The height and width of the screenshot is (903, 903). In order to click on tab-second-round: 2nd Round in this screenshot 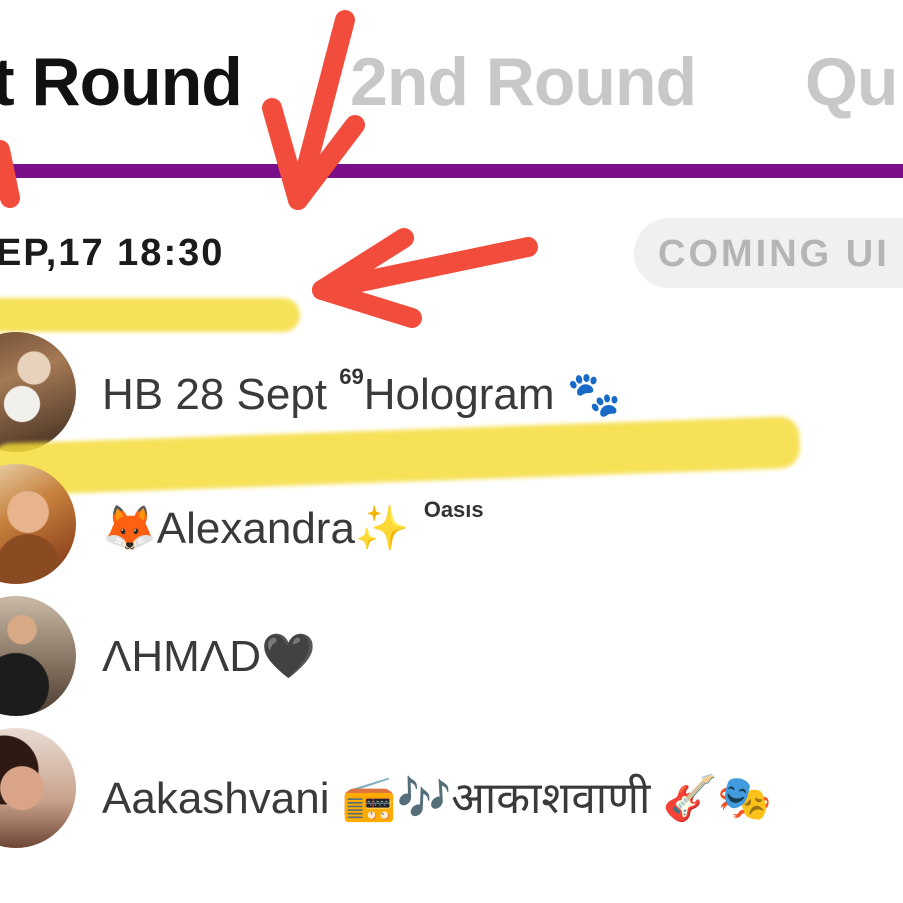, I will do `click(523, 82)`.